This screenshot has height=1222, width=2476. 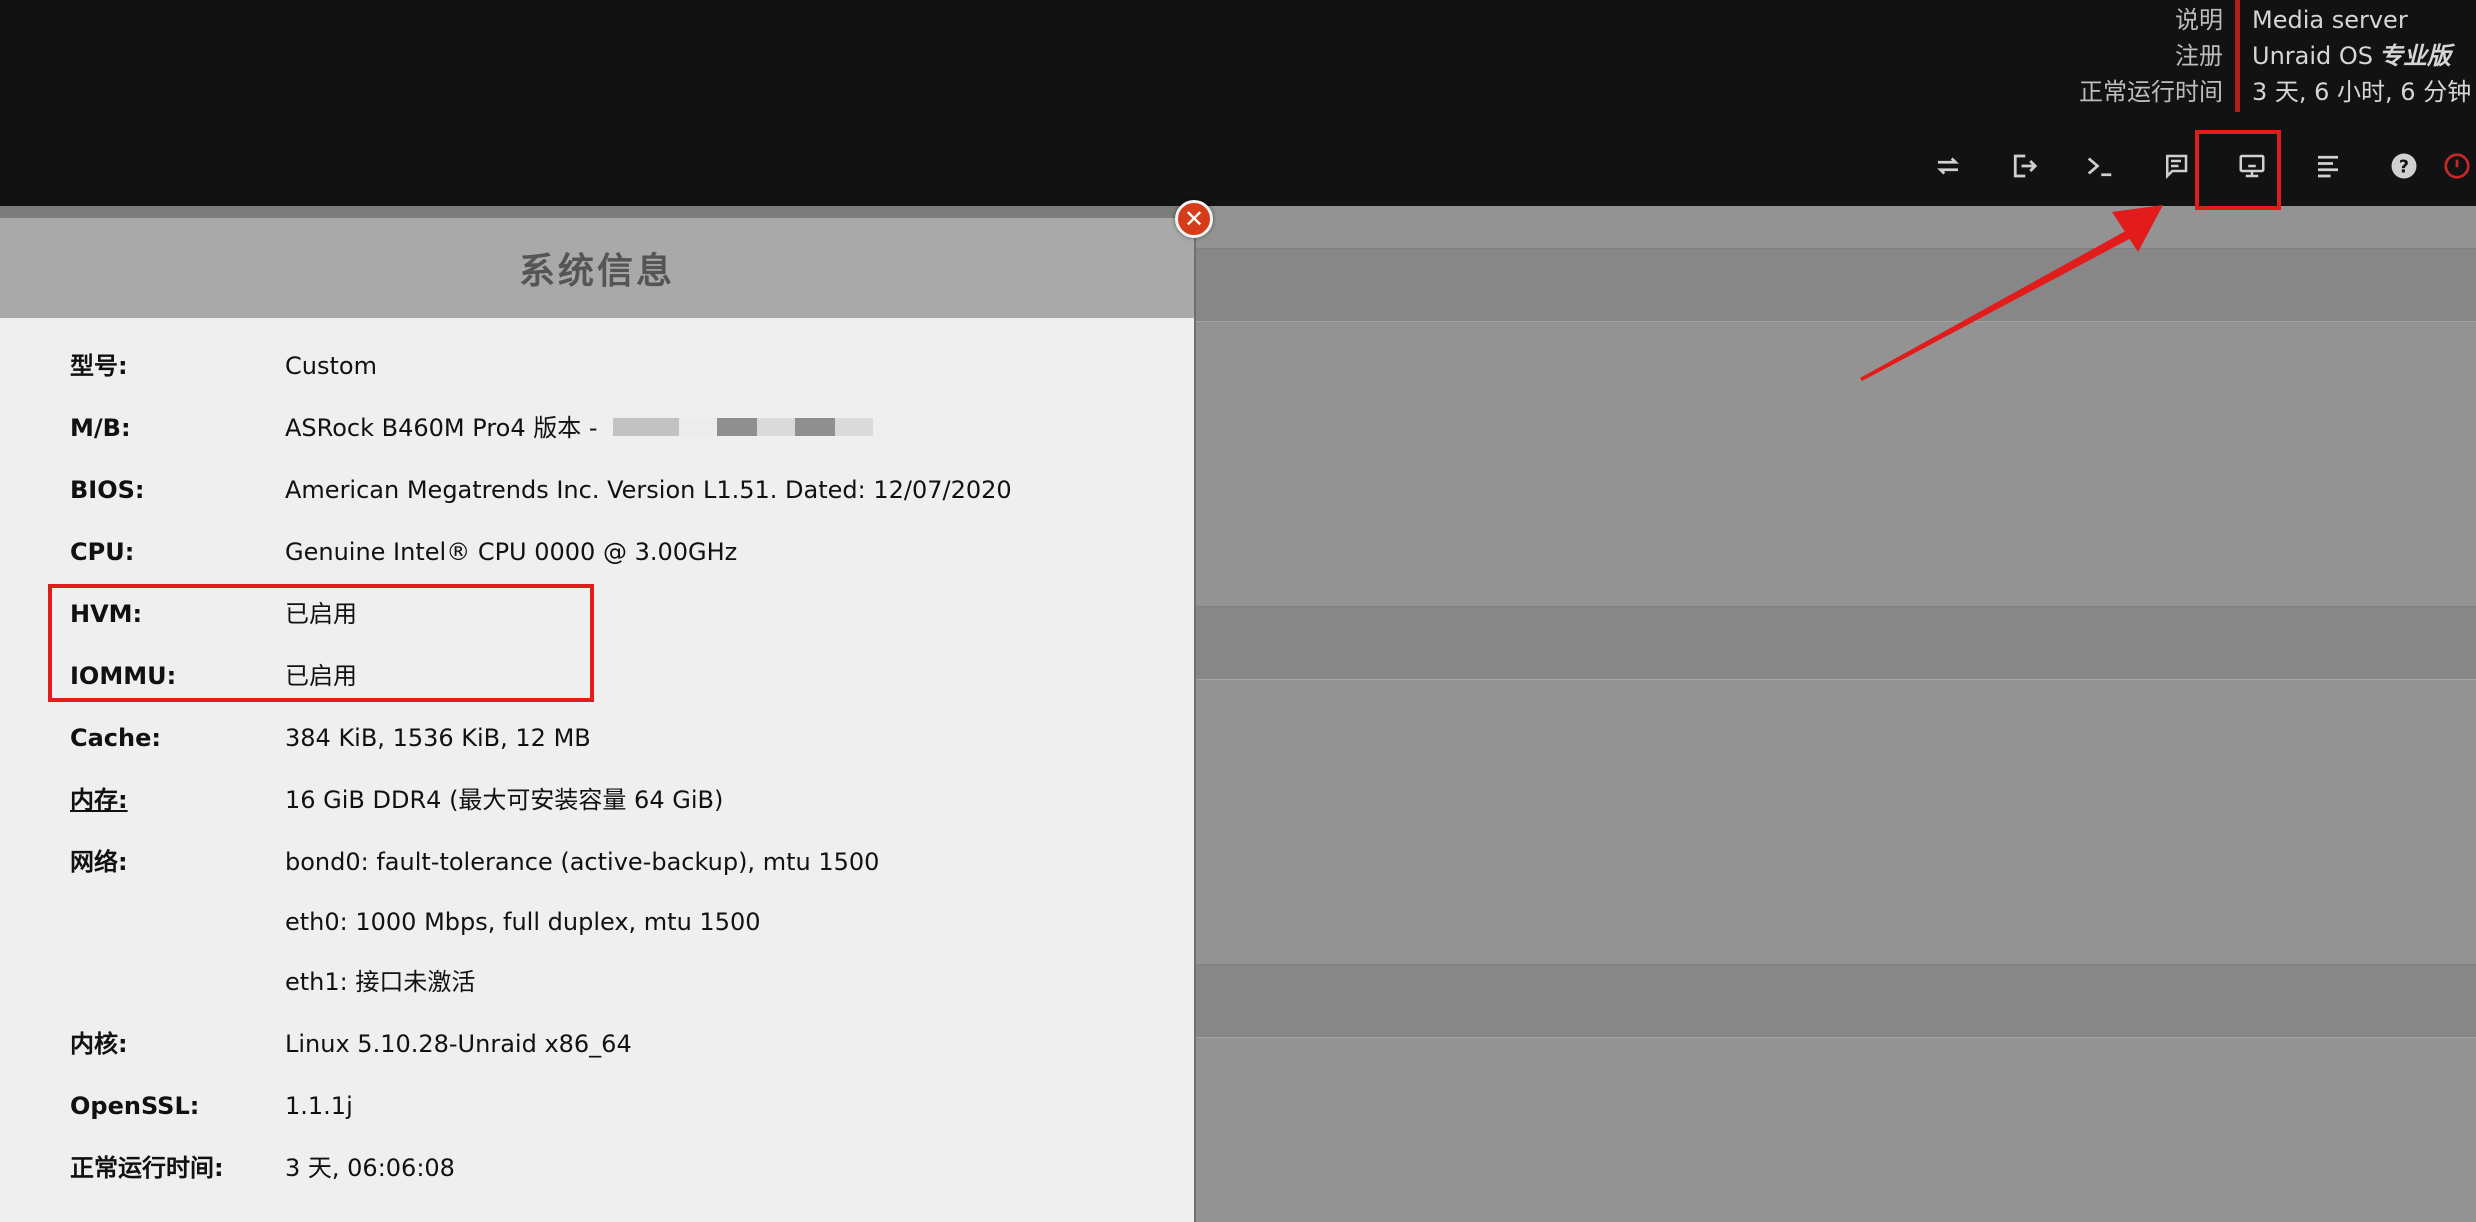 I want to click on logout-button, so click(x=2024, y=166).